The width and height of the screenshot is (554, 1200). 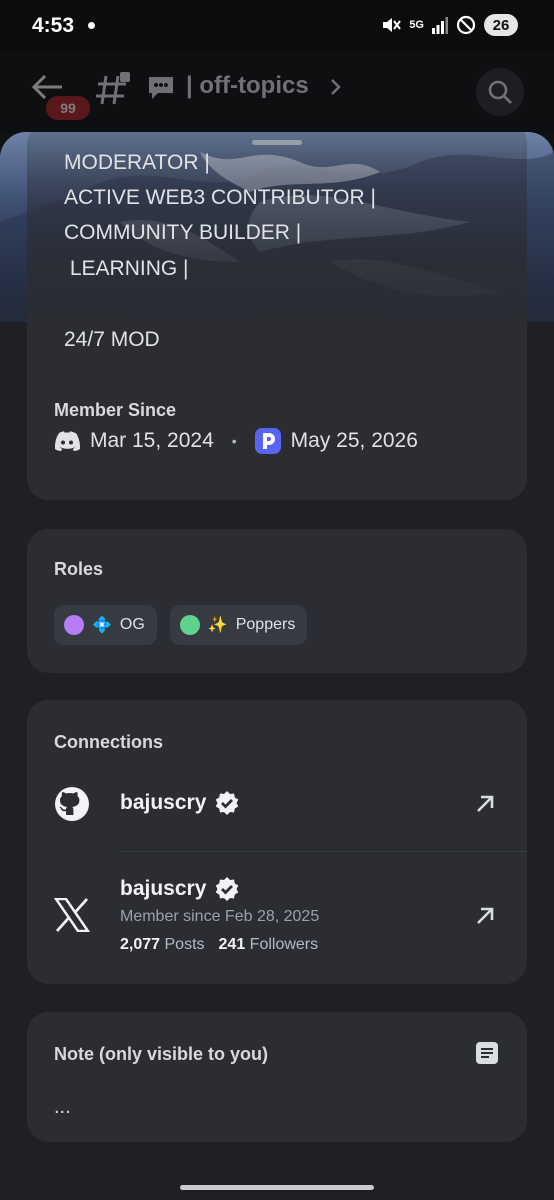 What do you see at coordinates (112, 339) in the screenshot?
I see `bio-line: 24/7 MOD` at bounding box center [112, 339].